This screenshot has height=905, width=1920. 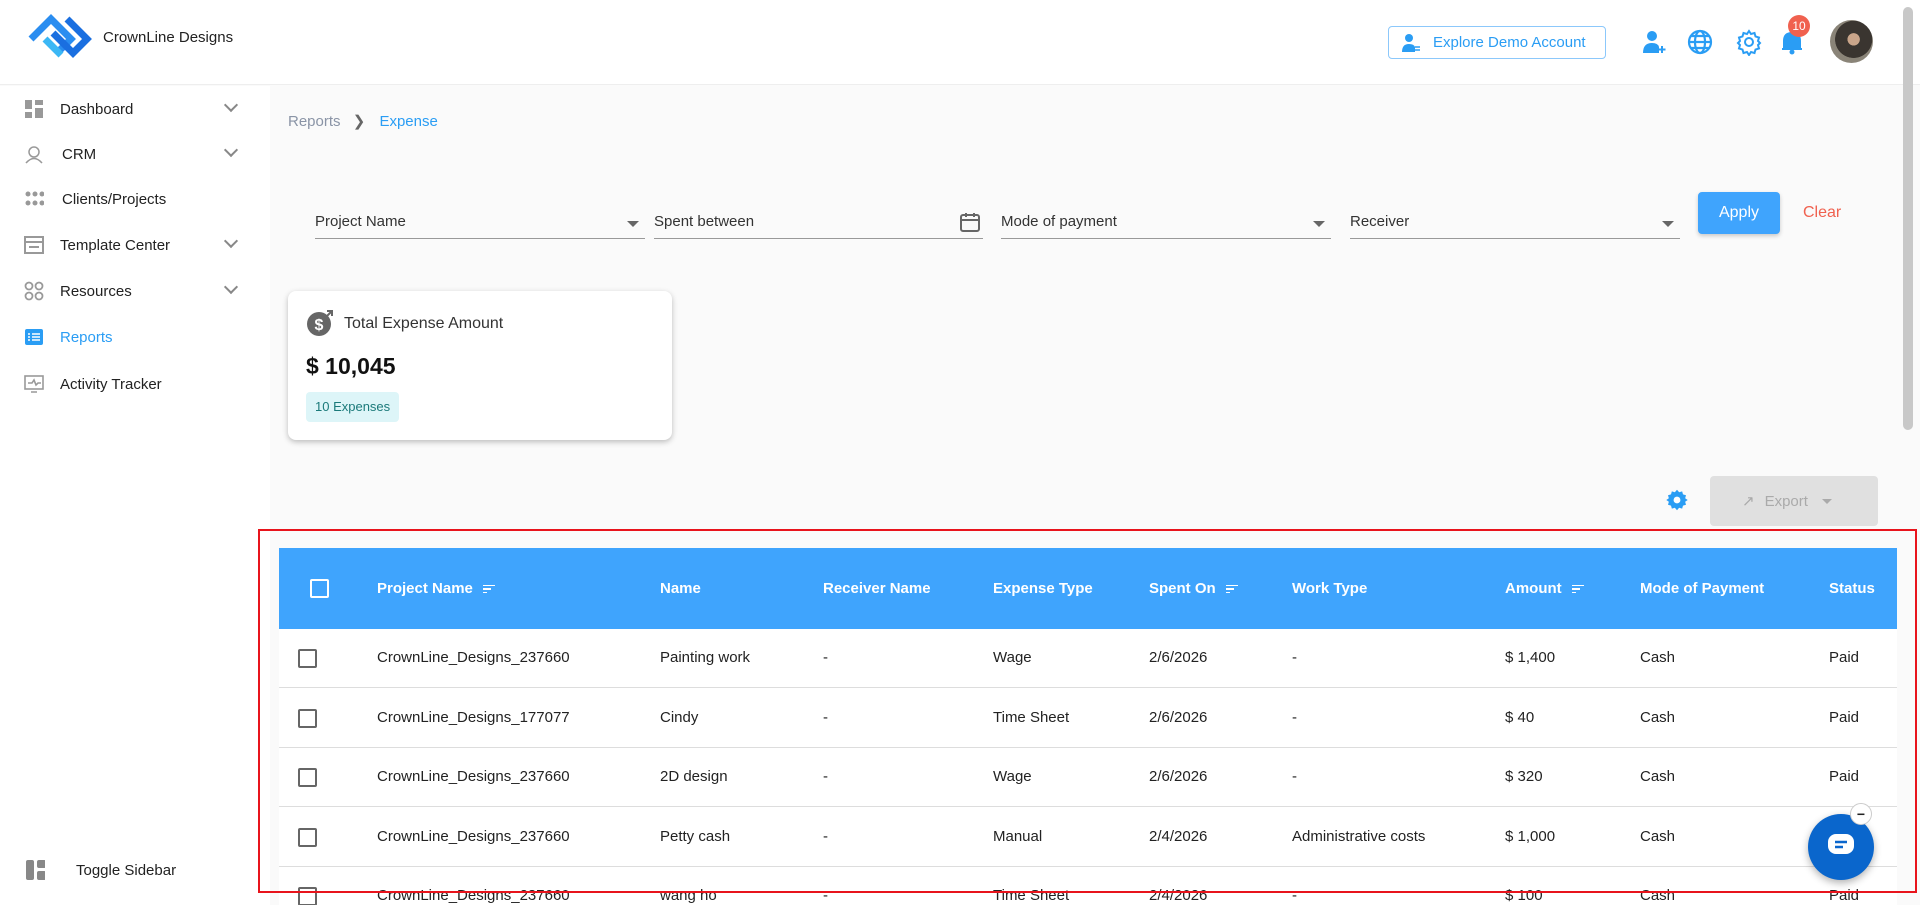 What do you see at coordinates (1748, 501) in the screenshot?
I see `export-icon: ↗` at bounding box center [1748, 501].